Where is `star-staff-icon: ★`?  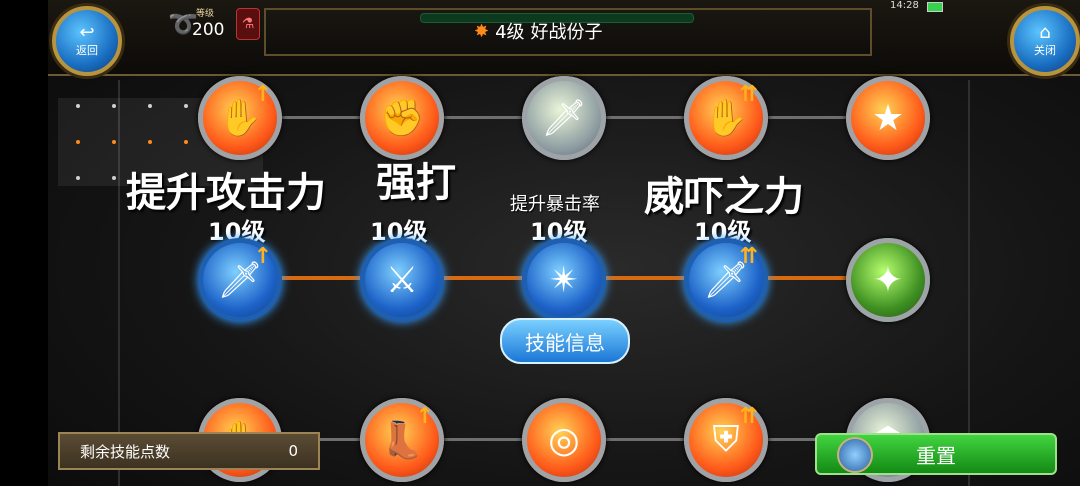 star-staff-icon: ★ is located at coordinates (888, 118).